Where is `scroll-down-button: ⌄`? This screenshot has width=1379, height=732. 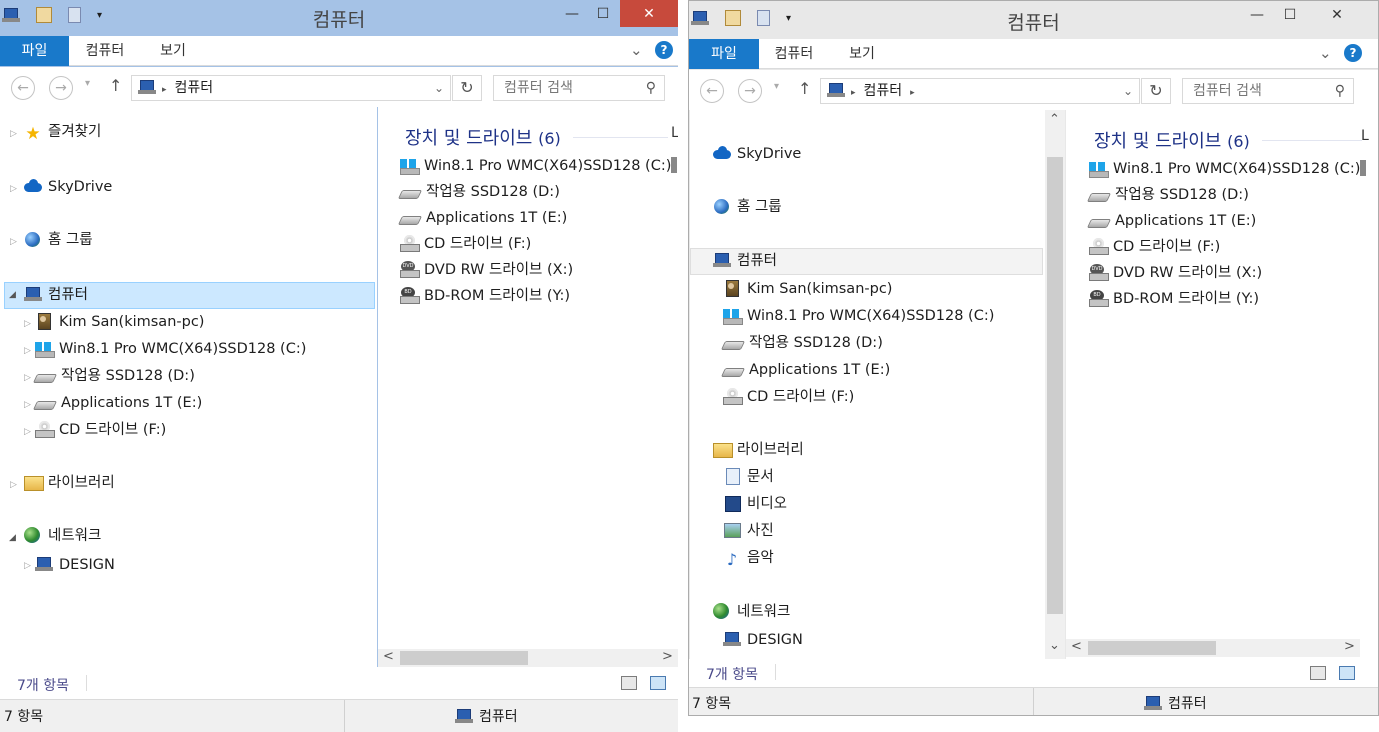 scroll-down-button: ⌄ is located at coordinates (1054, 645).